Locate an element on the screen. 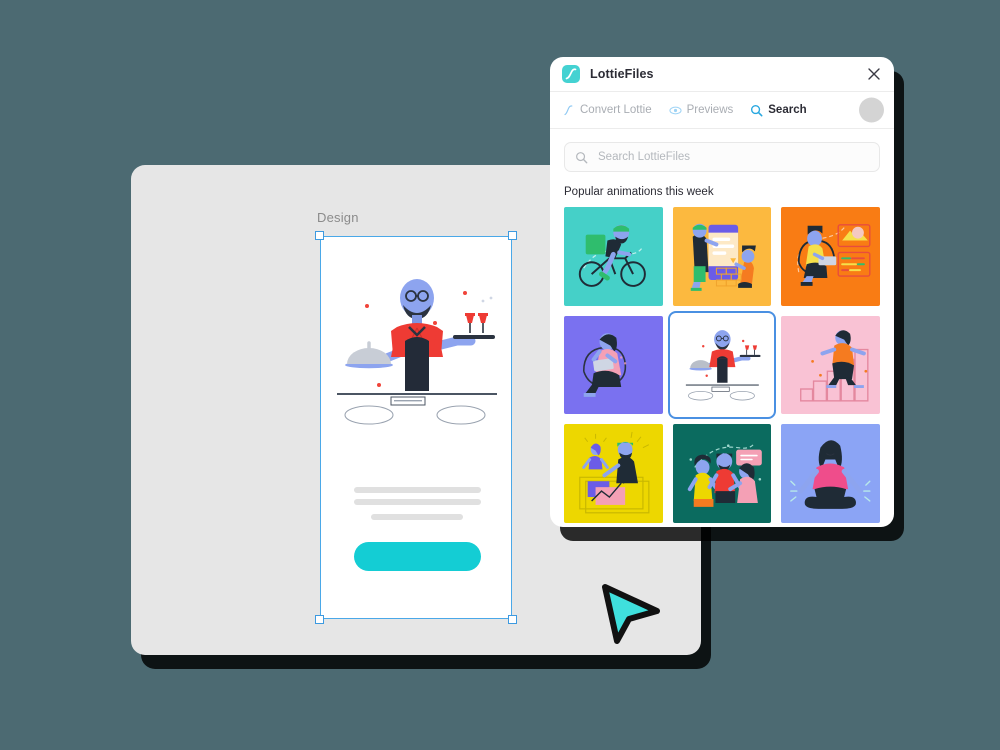 The width and height of the screenshot is (1000, 750). thumbnail-remote-work is located at coordinates (613, 365).